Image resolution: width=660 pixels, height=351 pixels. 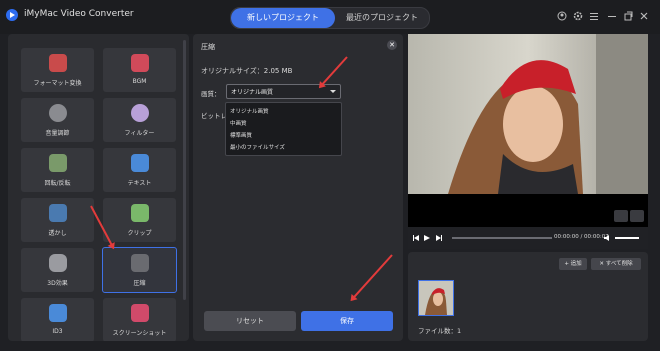 I want to click on tool-volume: 音量調節, so click(x=57, y=120).